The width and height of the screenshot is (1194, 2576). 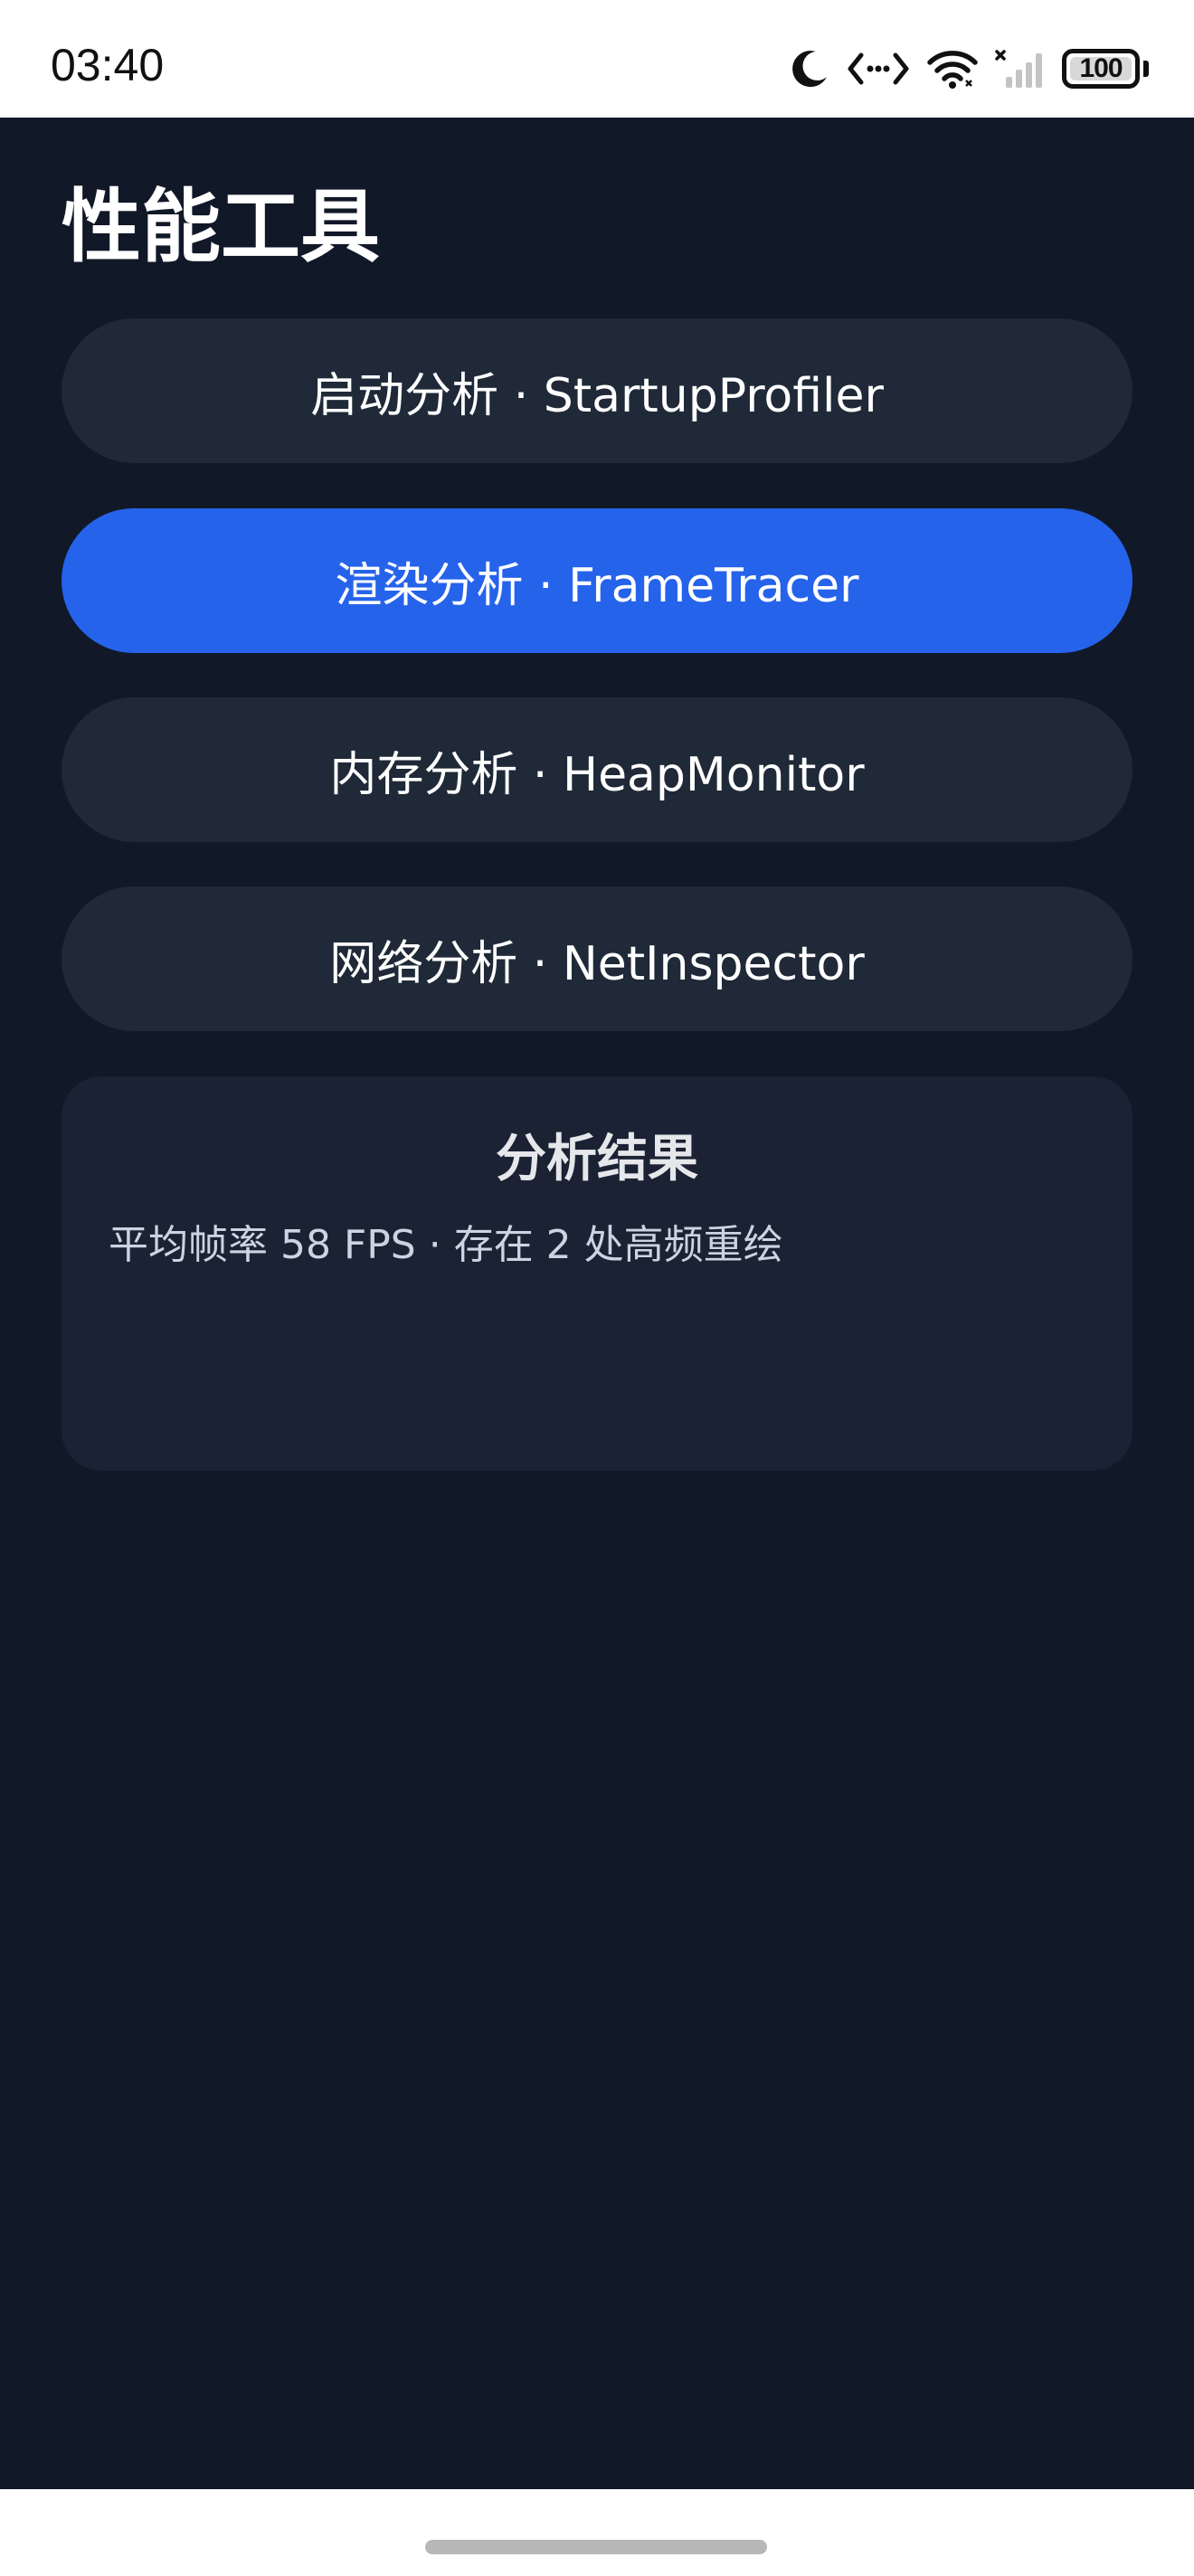 I want to click on battery-level: 100, so click(x=1101, y=68).